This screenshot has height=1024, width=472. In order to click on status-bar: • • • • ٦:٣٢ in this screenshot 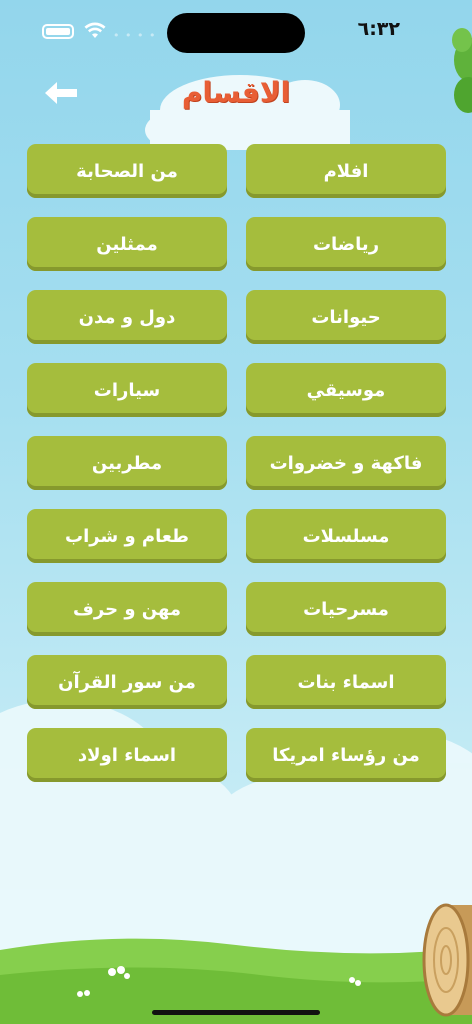, I will do `click(236, 30)`.